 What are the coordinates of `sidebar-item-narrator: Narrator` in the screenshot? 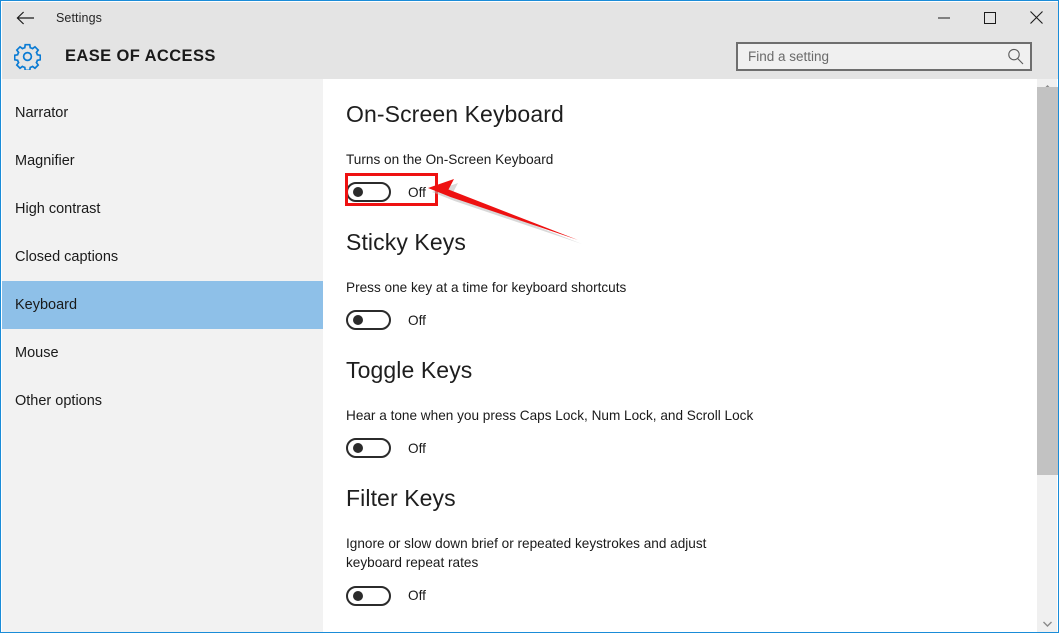 It's located at (162, 113).